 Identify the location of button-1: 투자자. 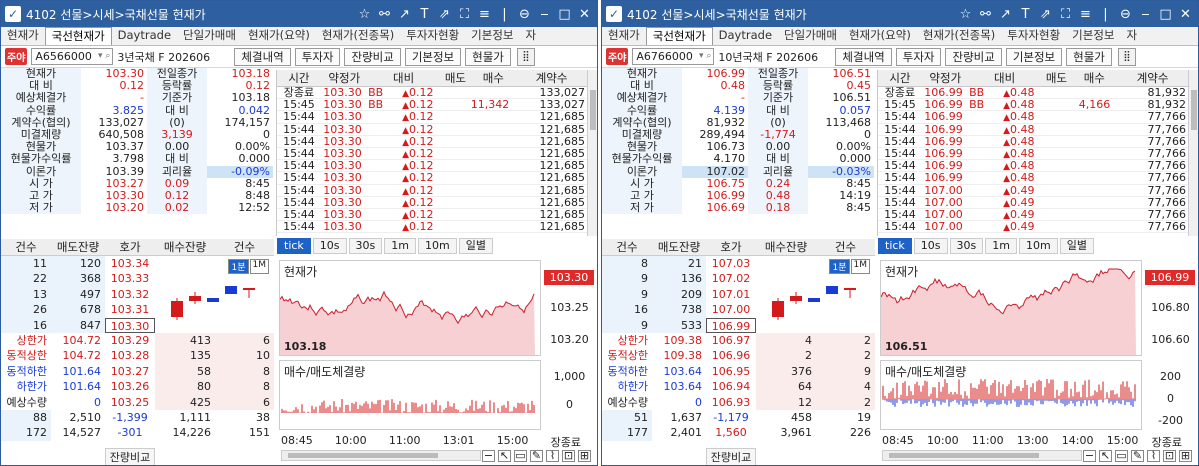
(317, 56).